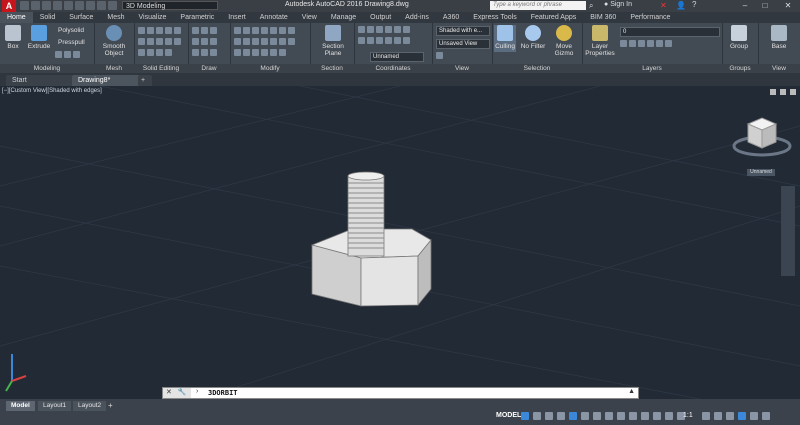  What do you see at coordinates (237, 52) in the screenshot?
I see `explode-icon` at bounding box center [237, 52].